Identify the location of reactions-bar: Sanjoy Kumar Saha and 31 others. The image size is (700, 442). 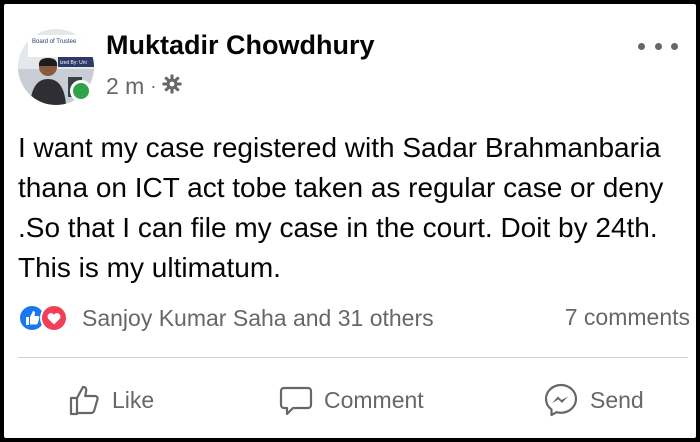
(226, 318).